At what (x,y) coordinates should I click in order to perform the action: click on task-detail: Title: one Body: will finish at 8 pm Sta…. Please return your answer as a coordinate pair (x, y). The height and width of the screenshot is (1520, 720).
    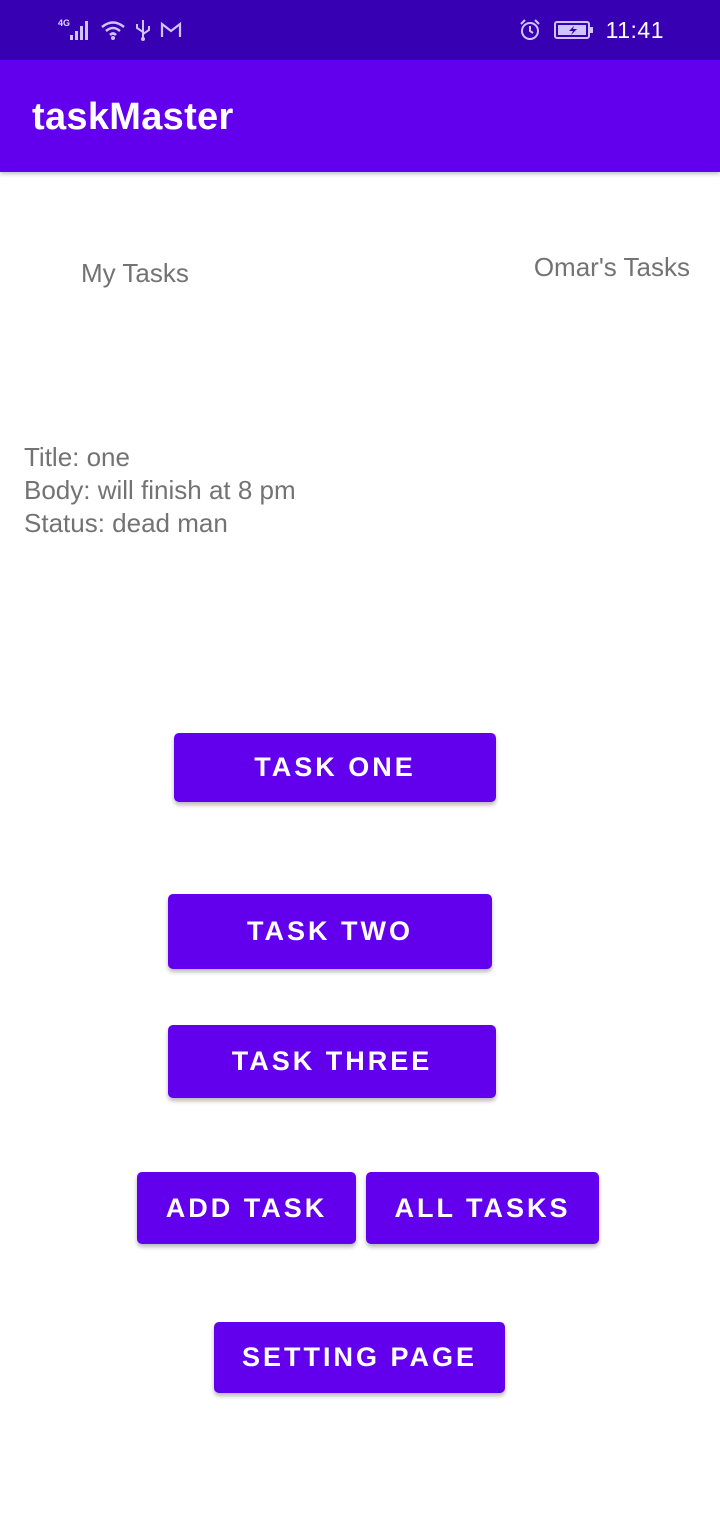
    Looking at the image, I should click on (160, 490).